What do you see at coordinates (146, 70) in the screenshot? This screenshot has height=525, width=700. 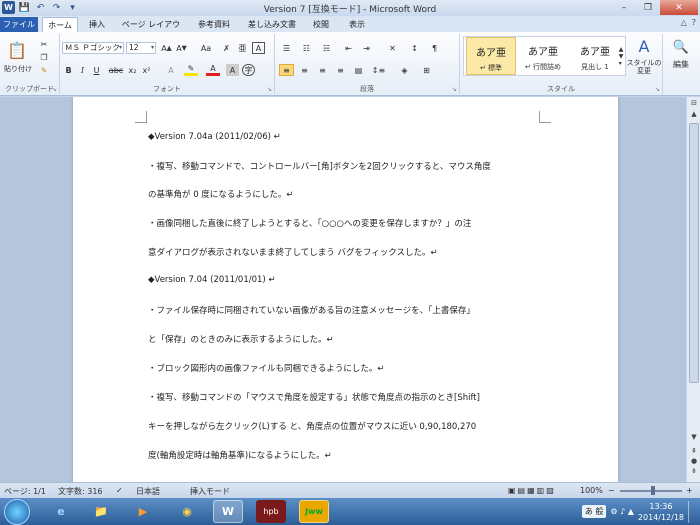 I see `superscript-icon: x²` at bounding box center [146, 70].